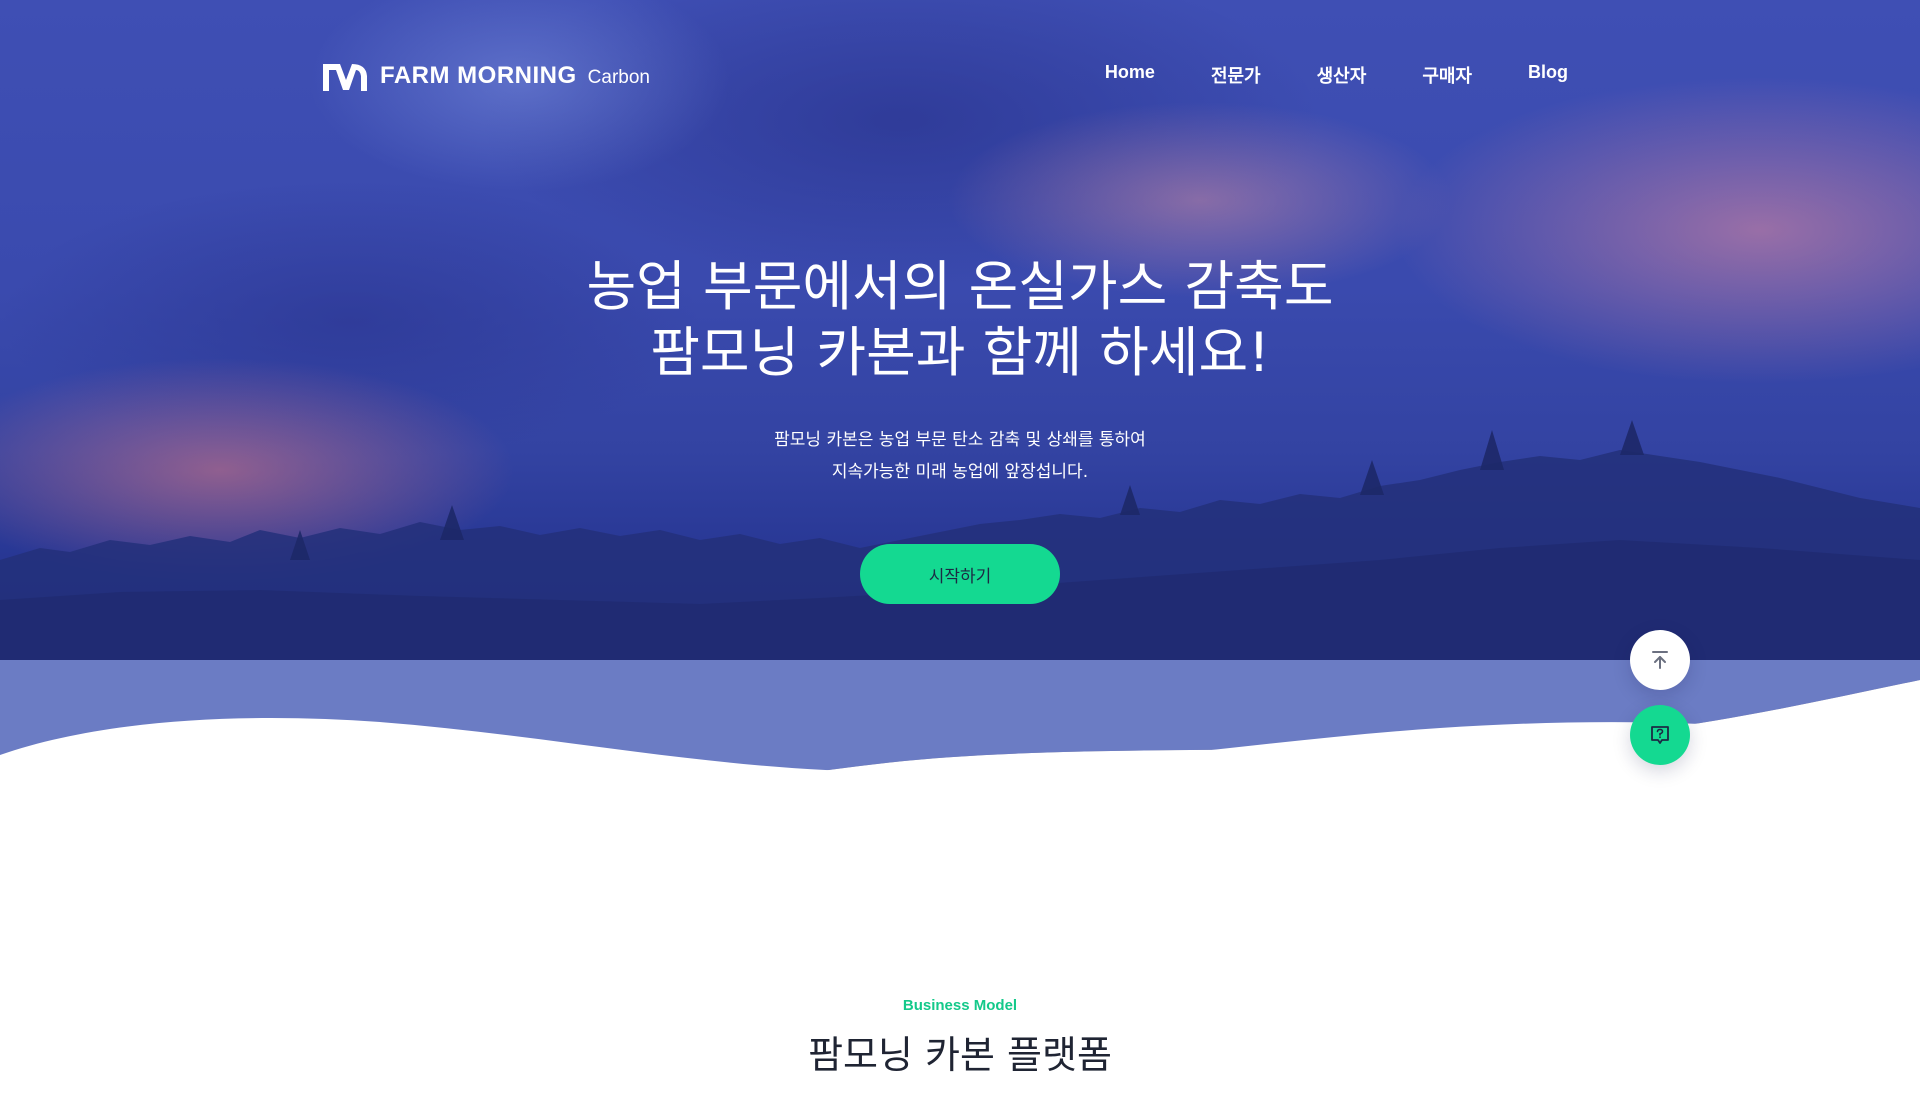 Image resolution: width=1920 pixels, height=1097 pixels. I want to click on brand-product: Carbon, so click(618, 77).